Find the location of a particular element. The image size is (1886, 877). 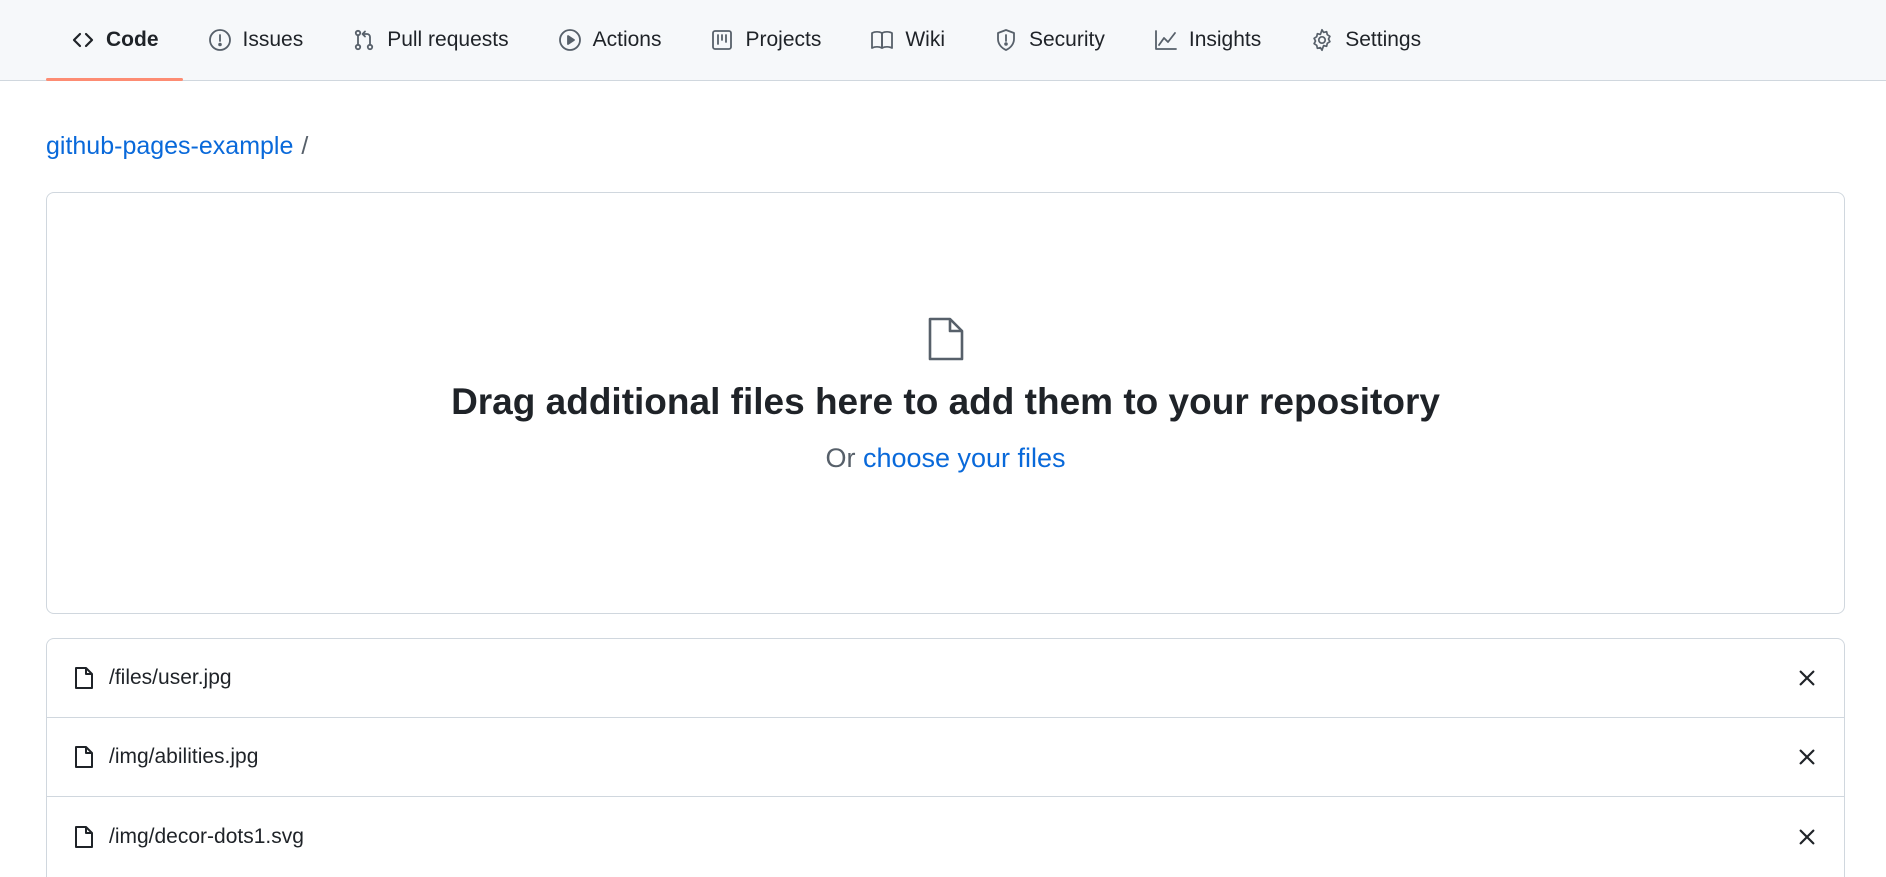

tab-projects: Projects is located at coordinates (765, 40).